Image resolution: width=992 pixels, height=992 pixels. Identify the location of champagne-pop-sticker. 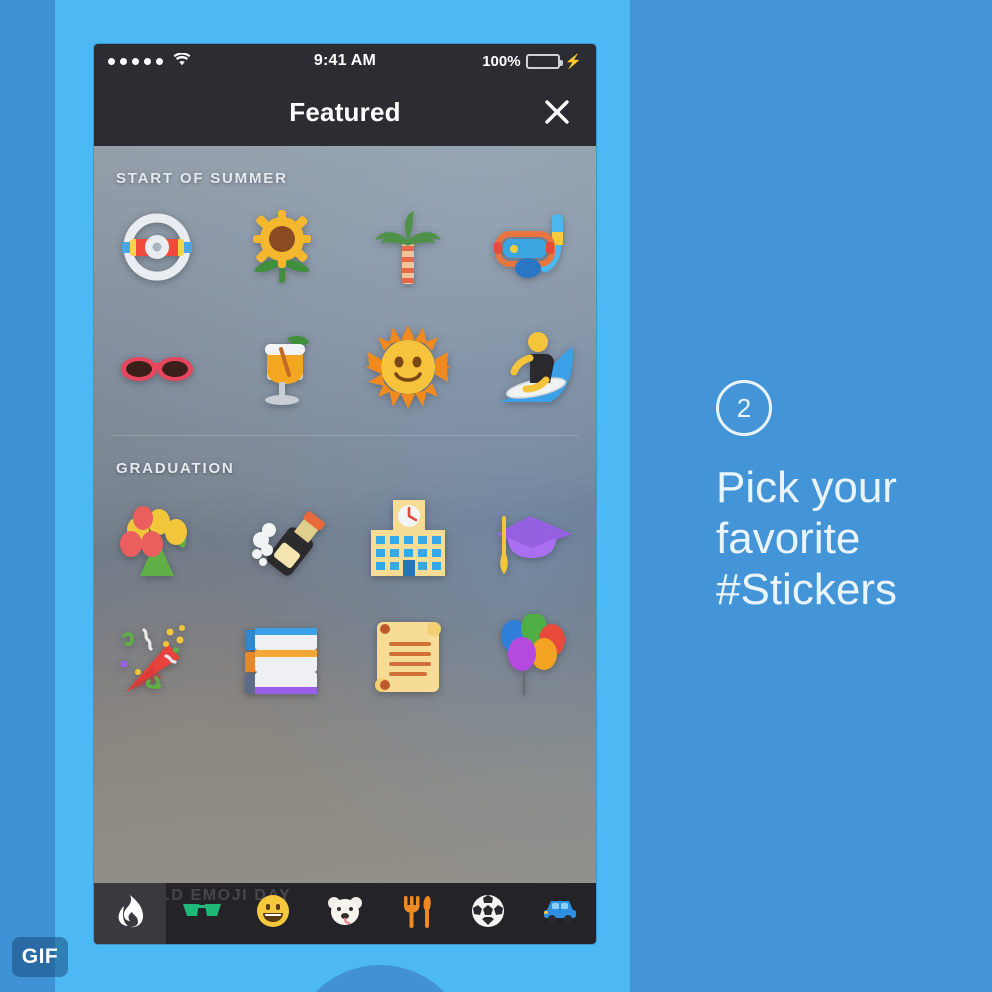
(283, 537).